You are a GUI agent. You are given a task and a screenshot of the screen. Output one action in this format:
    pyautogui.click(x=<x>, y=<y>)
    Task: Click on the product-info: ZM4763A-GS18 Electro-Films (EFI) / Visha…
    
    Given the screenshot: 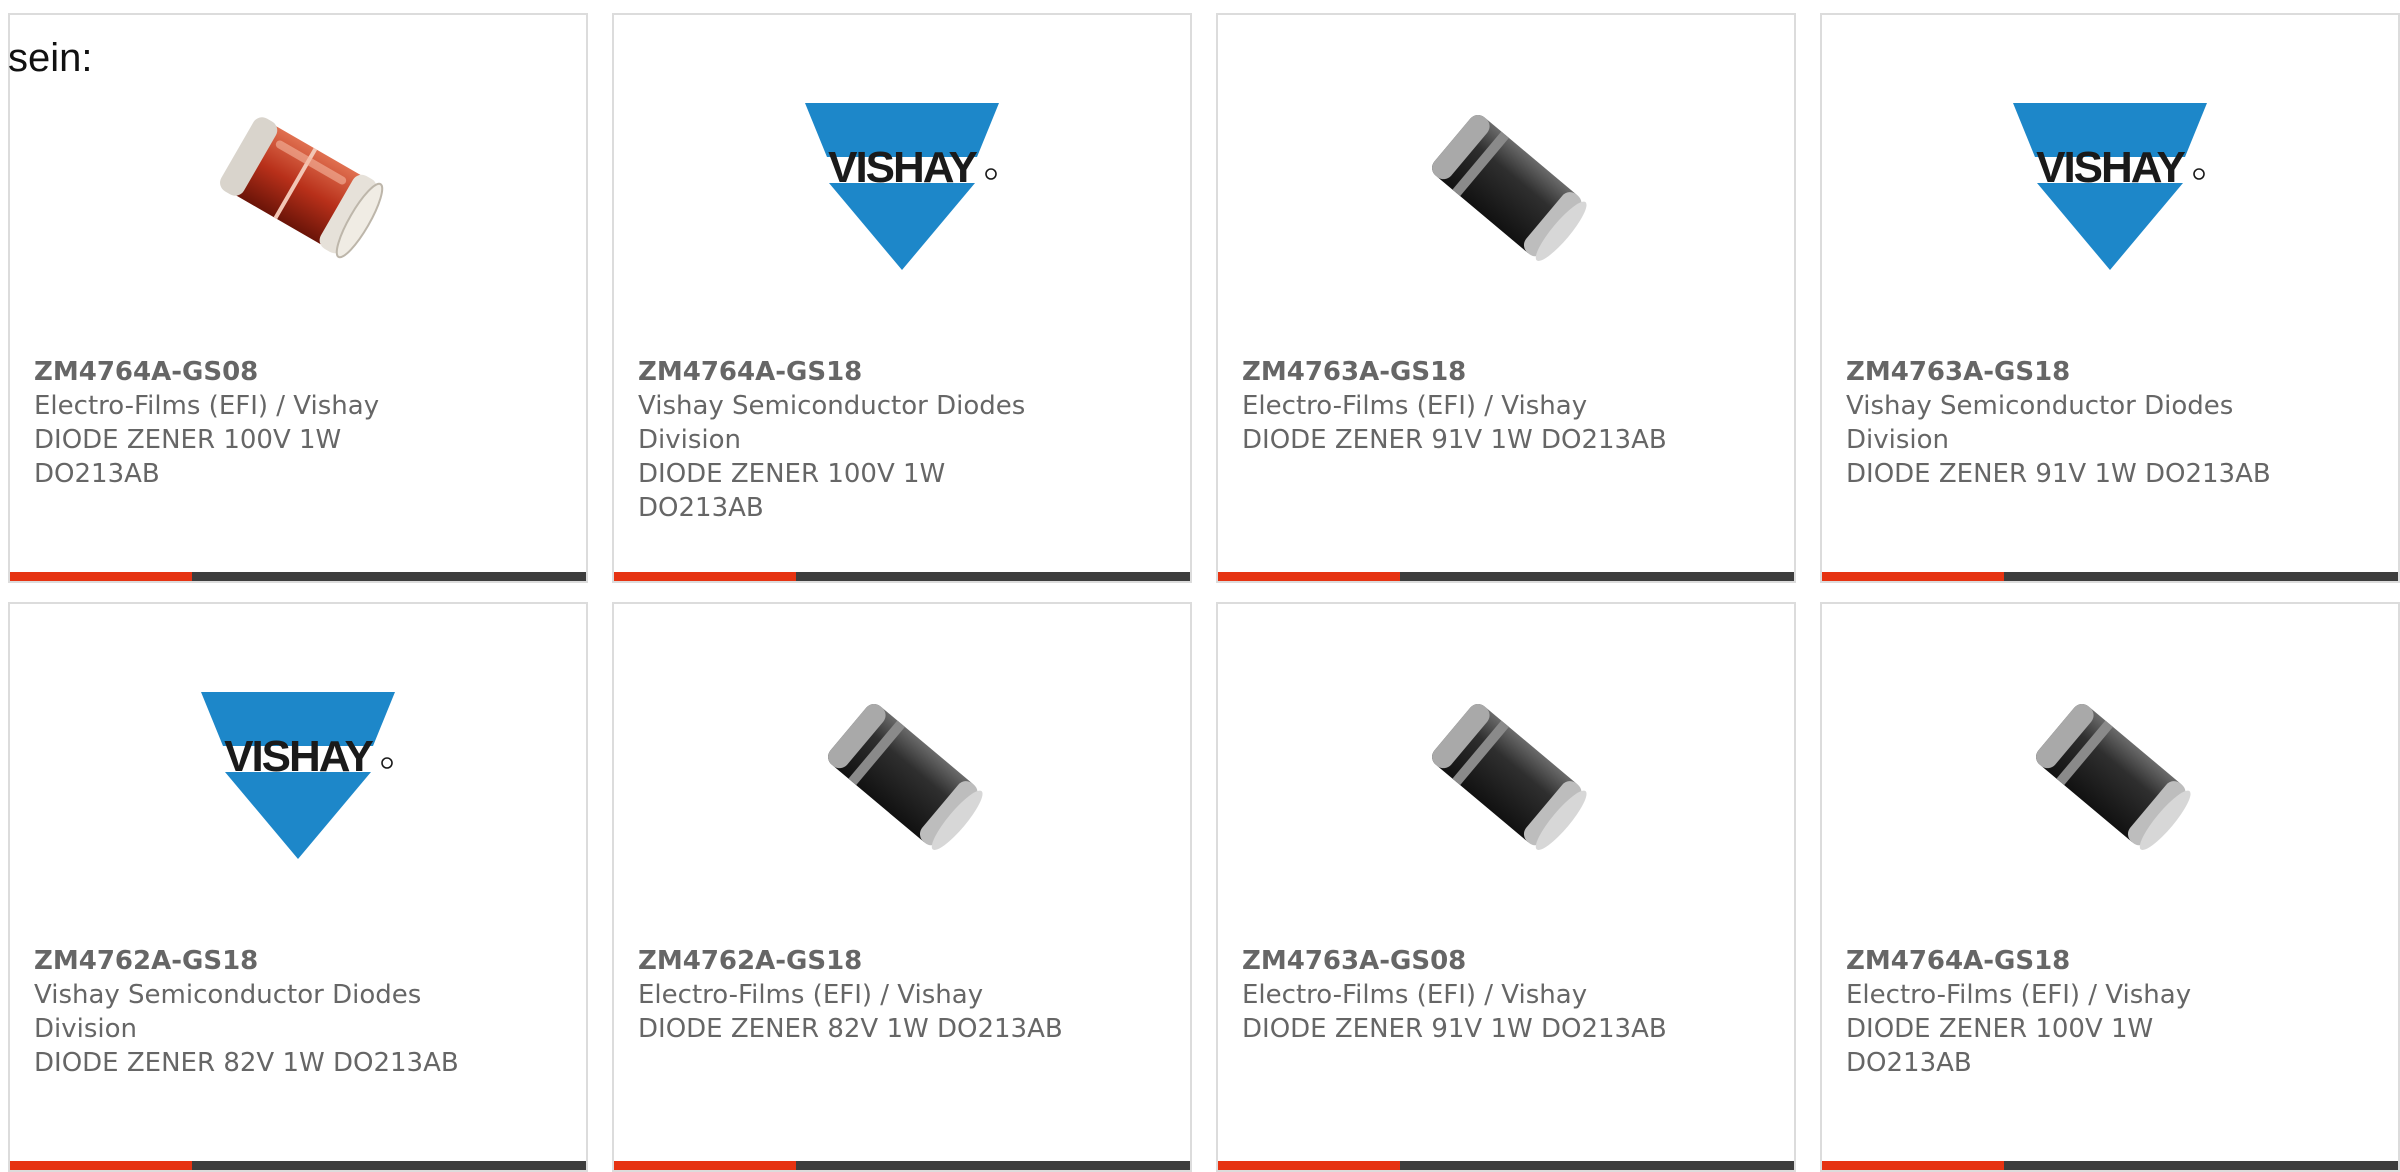 What is the action you would take?
    pyautogui.click(x=1462, y=406)
    